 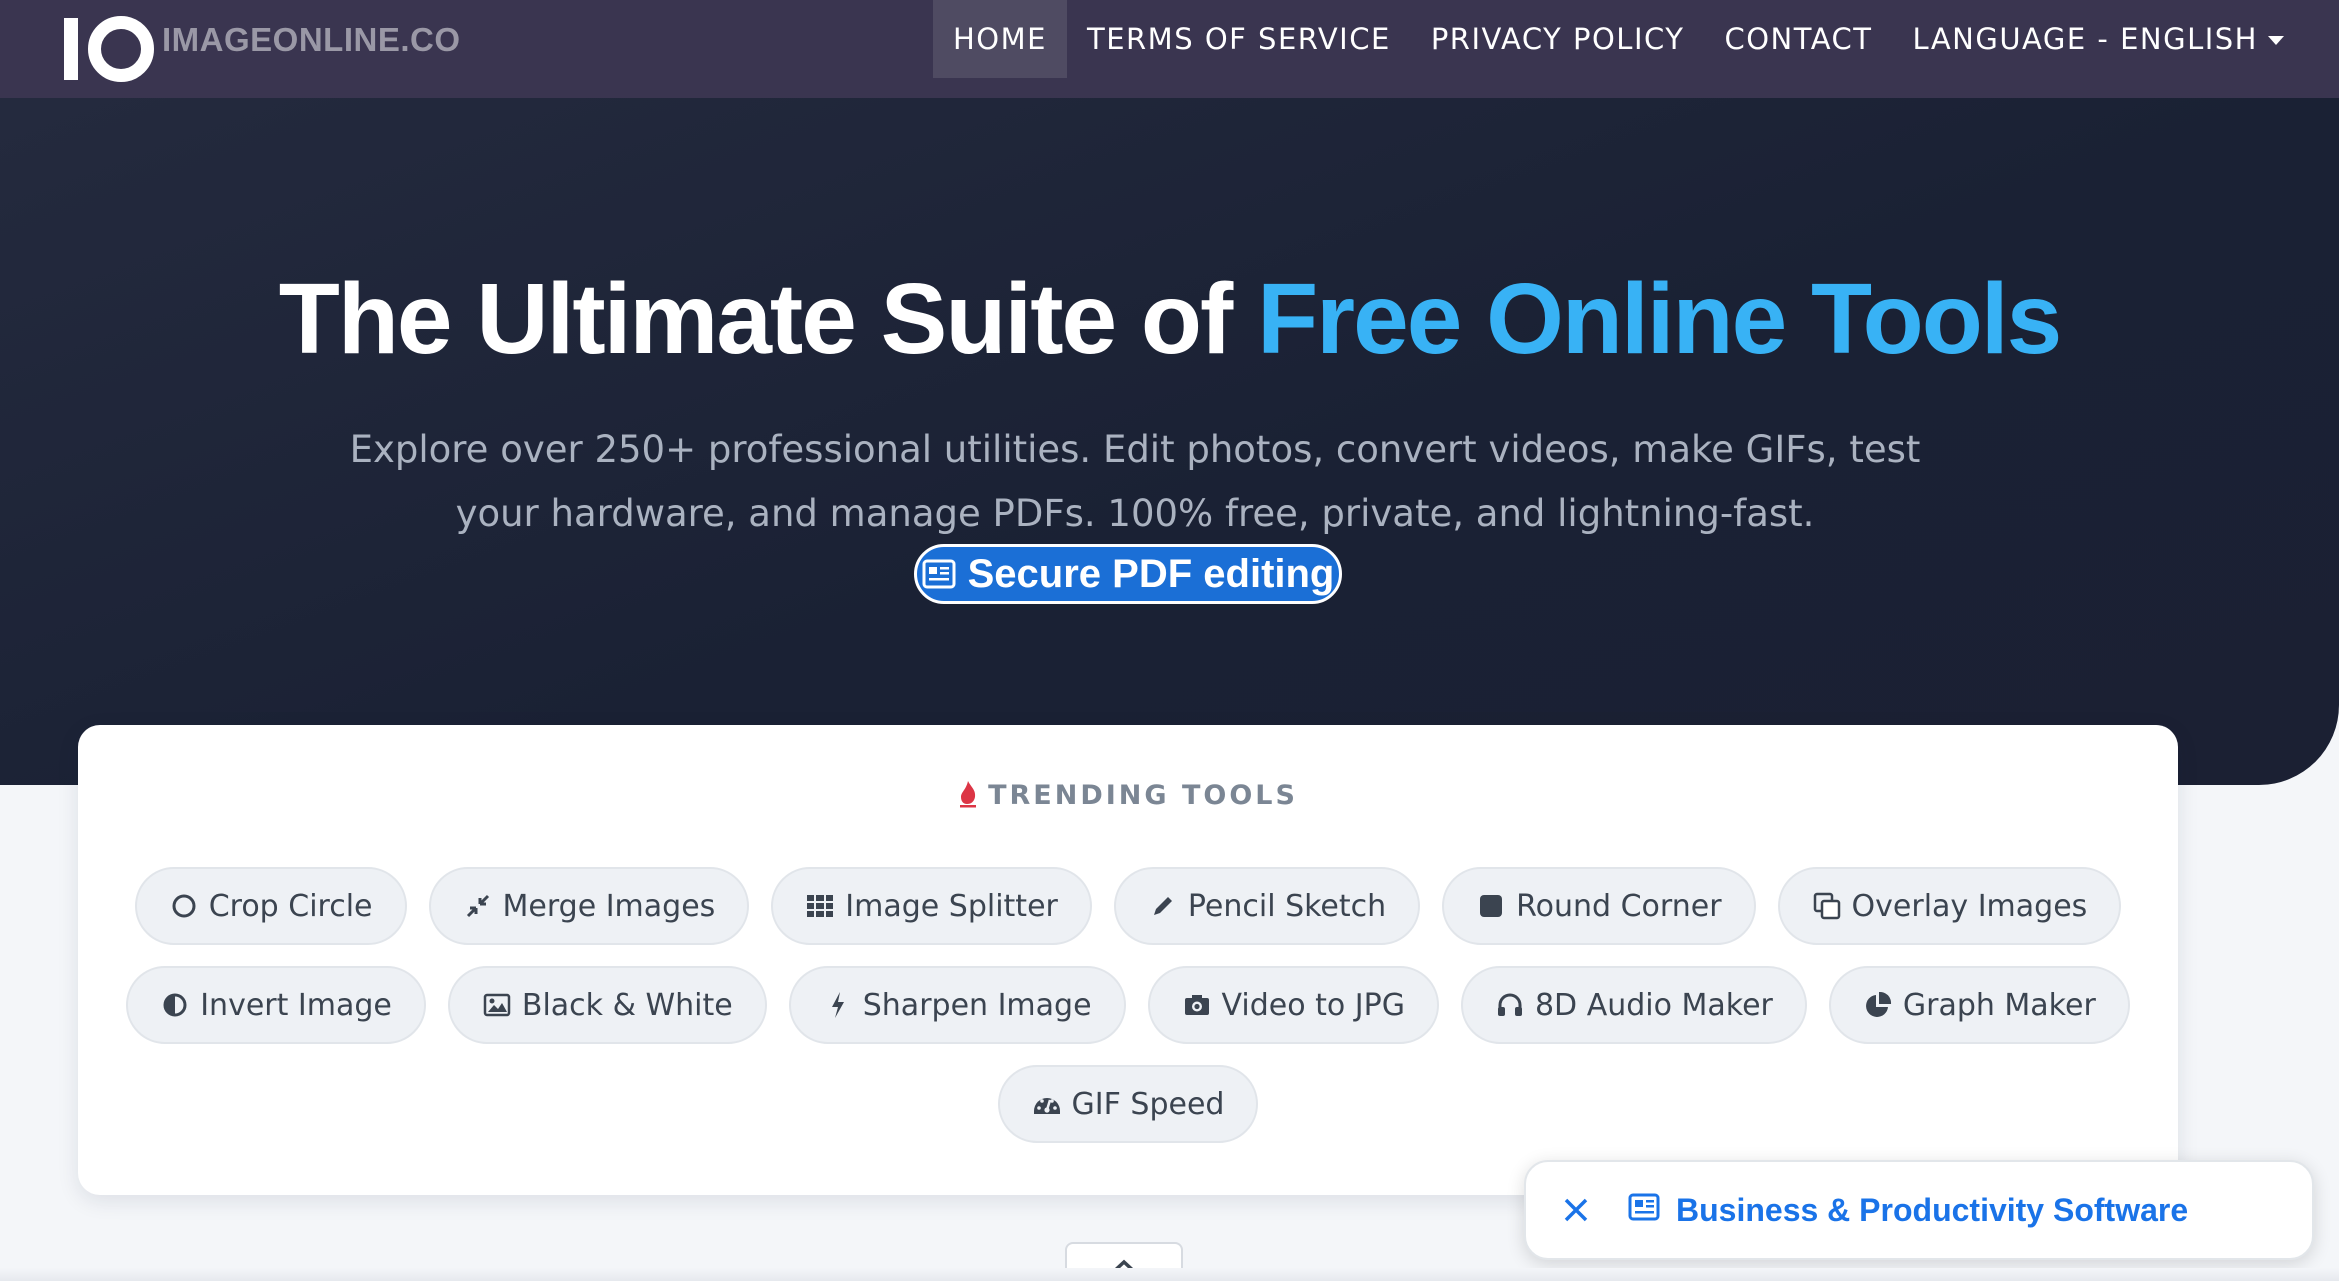 I want to click on tool-pencil-sketch: Pencil Sketch, so click(x=1267, y=906).